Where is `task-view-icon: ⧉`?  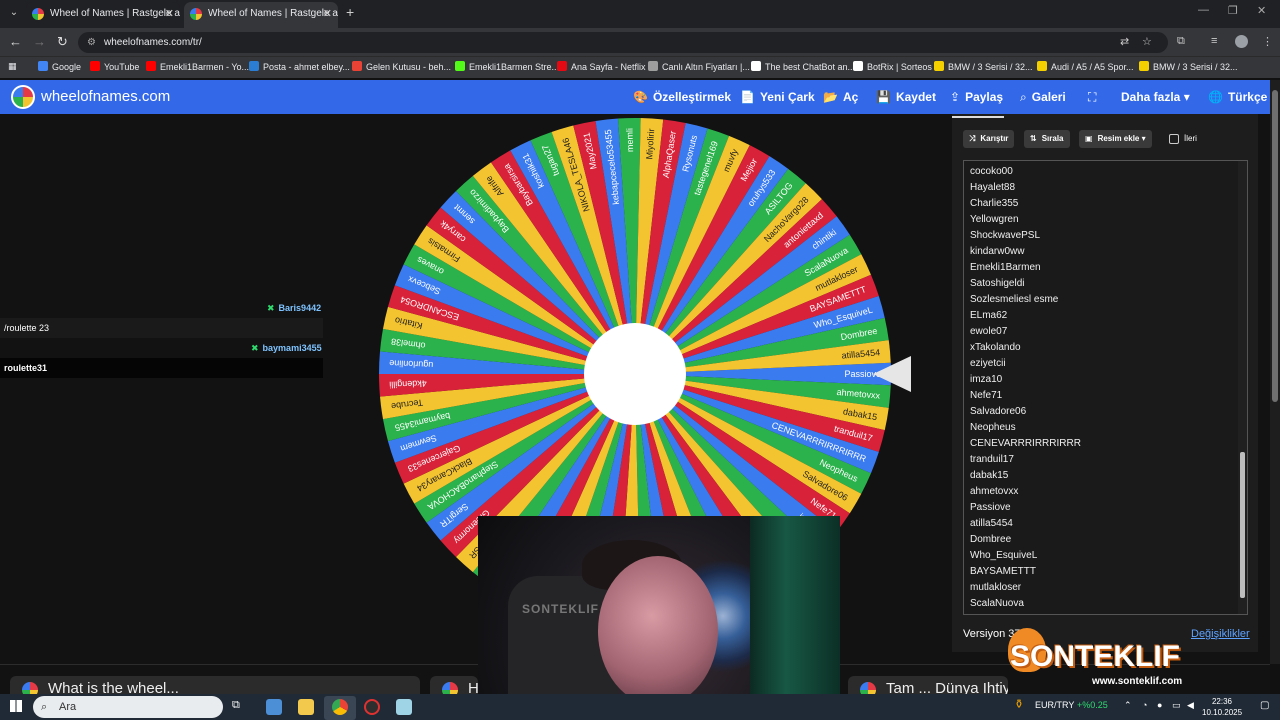
task-view-icon: ⧉ is located at coordinates (240, 707).